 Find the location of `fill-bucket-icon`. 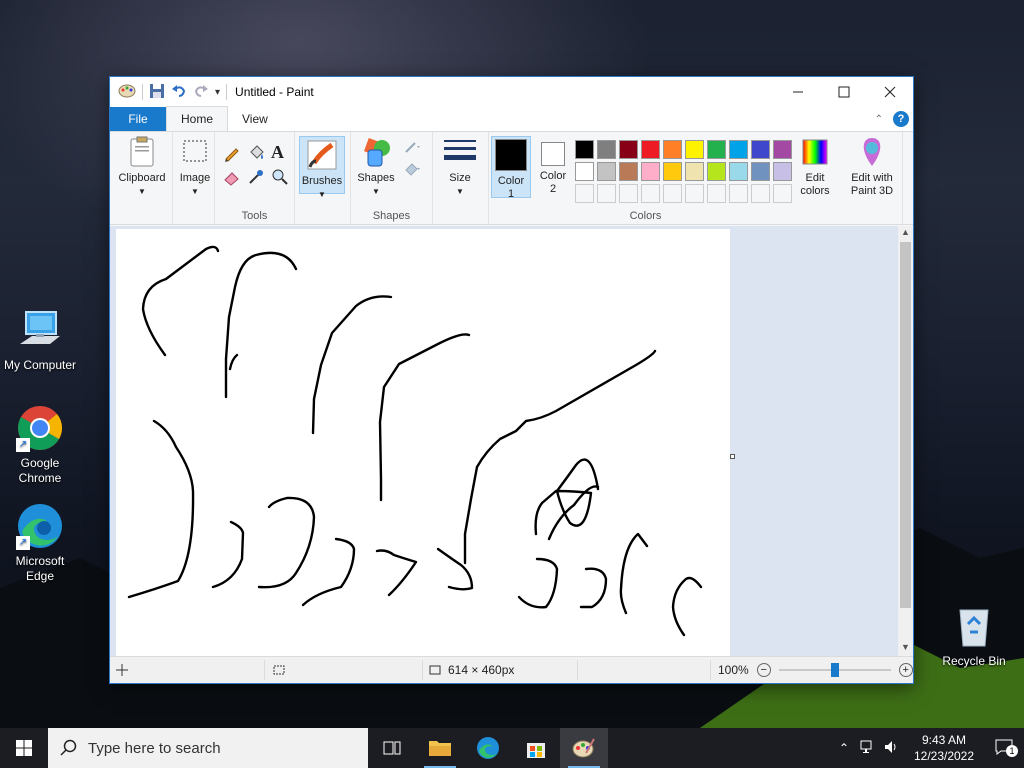

fill-bucket-icon is located at coordinates (256, 153).